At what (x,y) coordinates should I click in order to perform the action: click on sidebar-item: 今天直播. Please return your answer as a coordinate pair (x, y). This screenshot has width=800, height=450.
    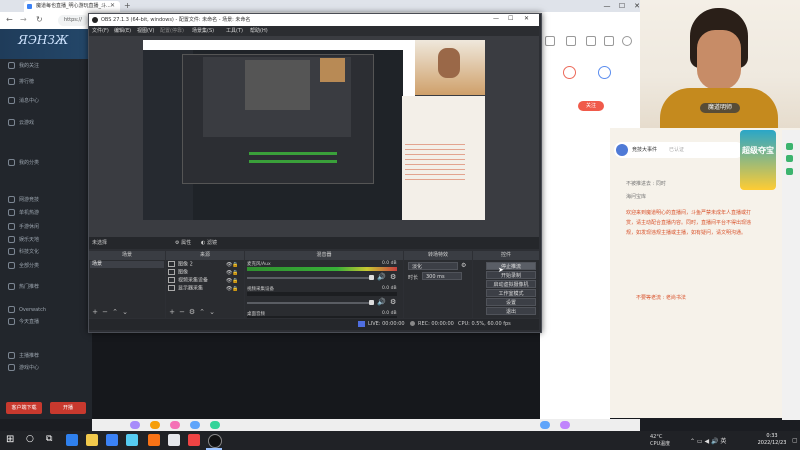
    Looking at the image, I should click on (23, 321).